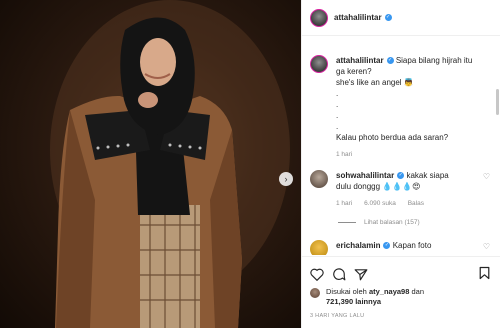  Describe the element at coordinates (497, 102) in the screenshot. I see `comments-scrollbar` at that location.